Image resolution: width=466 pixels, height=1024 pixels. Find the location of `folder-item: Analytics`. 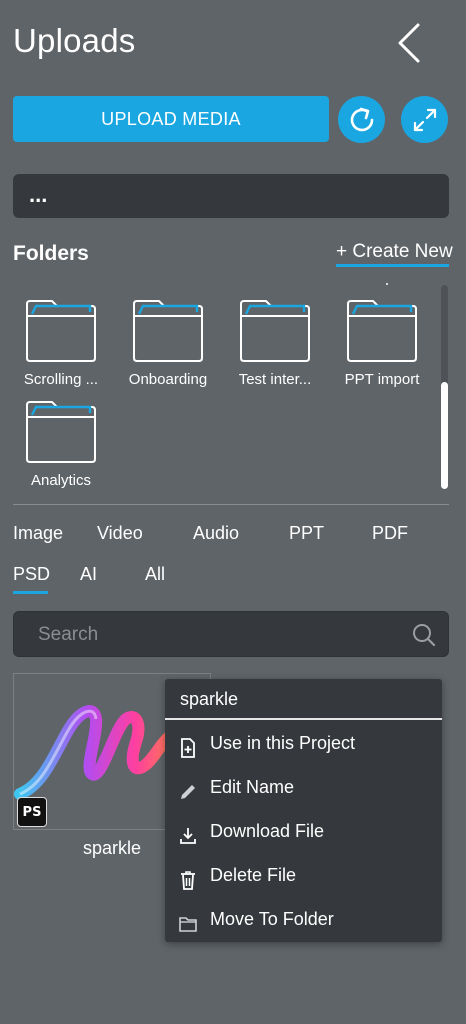

folder-item: Analytics is located at coordinates (61, 444).